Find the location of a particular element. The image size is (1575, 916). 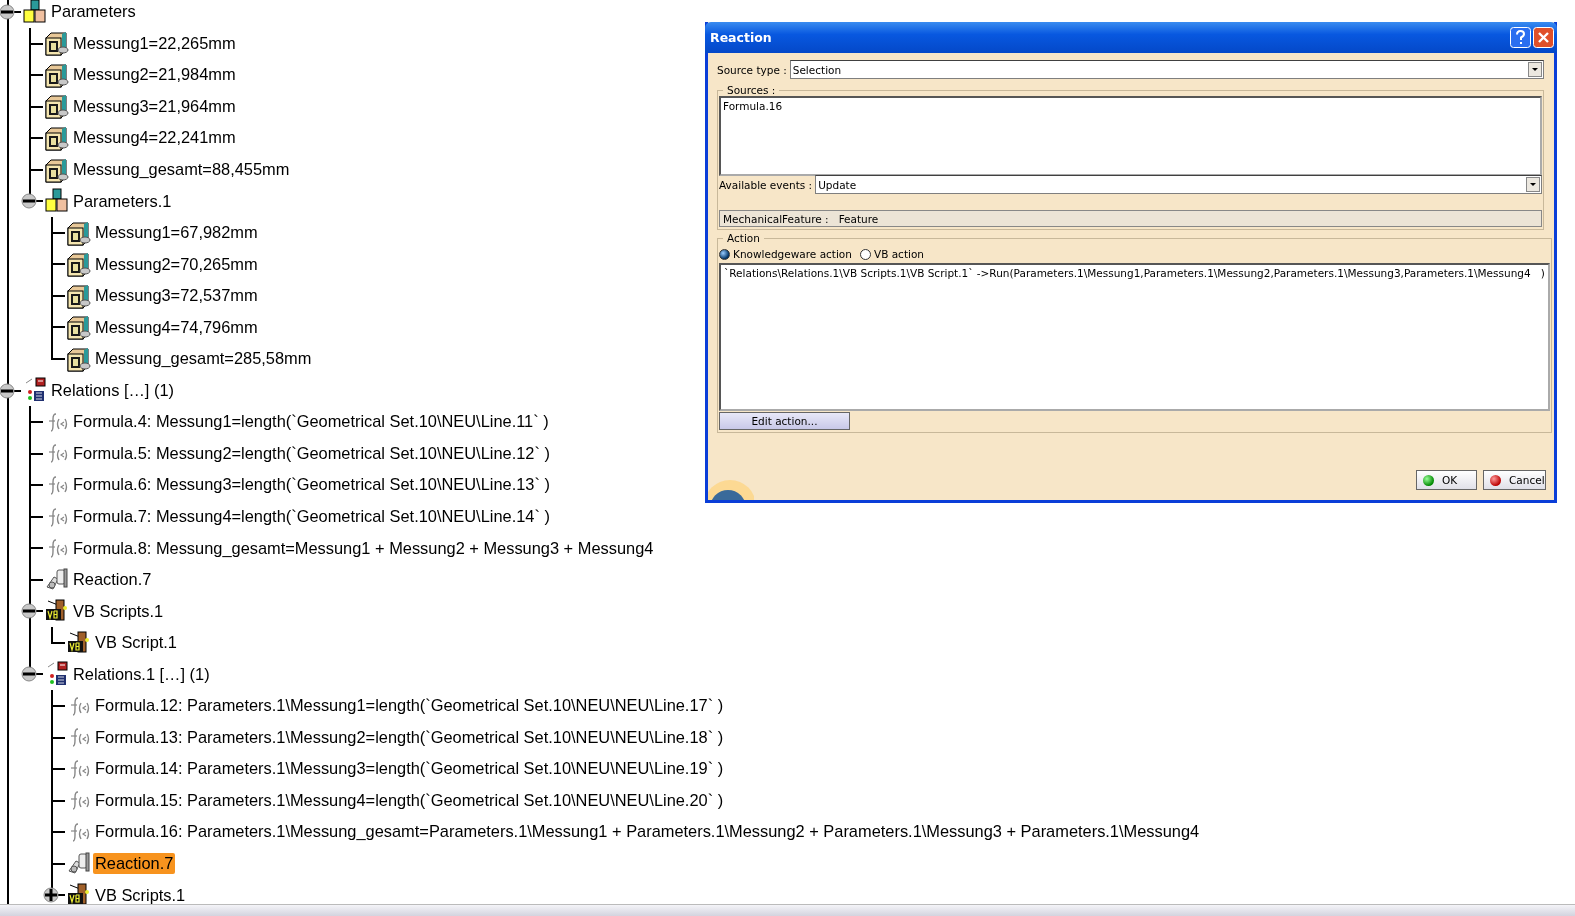

cancel-button: Cancel is located at coordinates (1514, 480).